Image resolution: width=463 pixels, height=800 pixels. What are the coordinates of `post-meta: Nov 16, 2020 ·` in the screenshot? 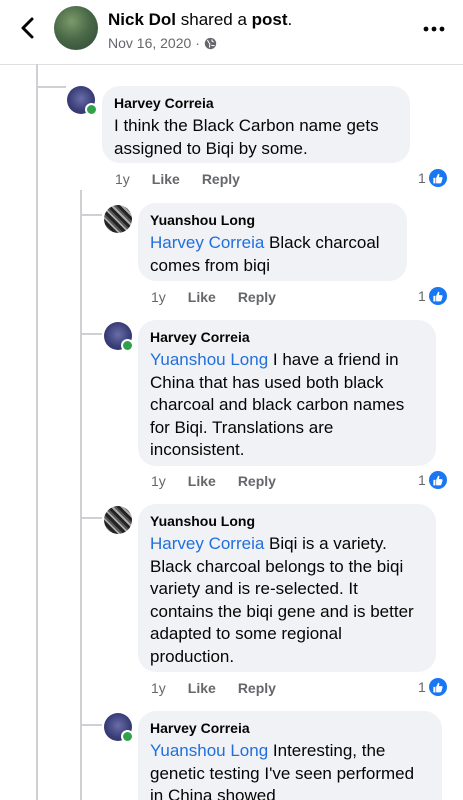 It's located at (162, 43).